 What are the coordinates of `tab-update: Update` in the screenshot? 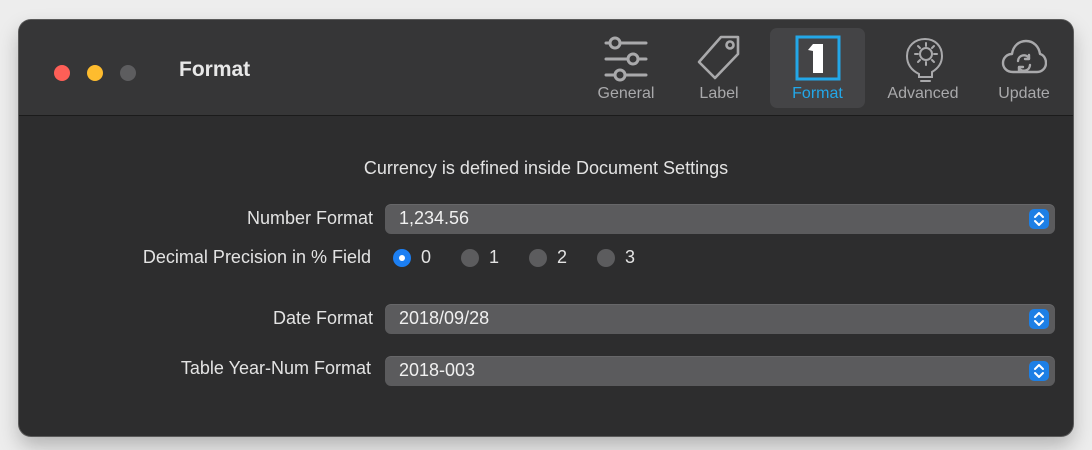 It's located at (1024, 68).